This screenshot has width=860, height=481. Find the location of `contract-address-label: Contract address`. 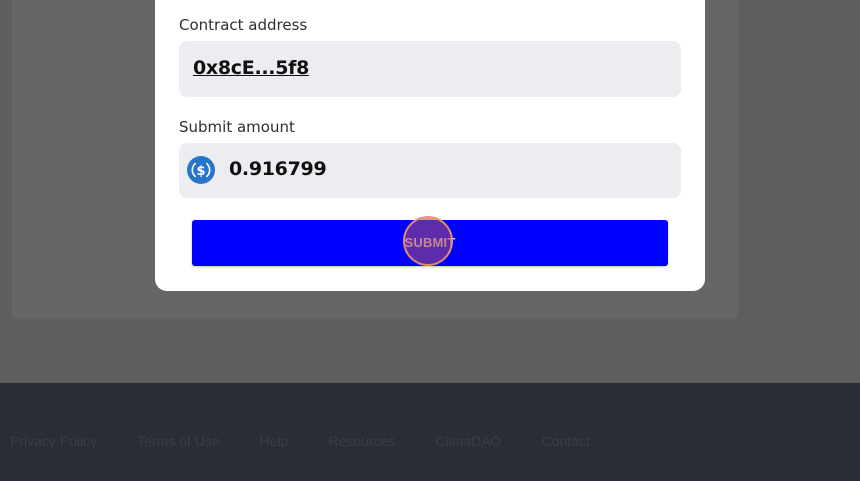

contract-address-label: Contract address is located at coordinates (243, 25).